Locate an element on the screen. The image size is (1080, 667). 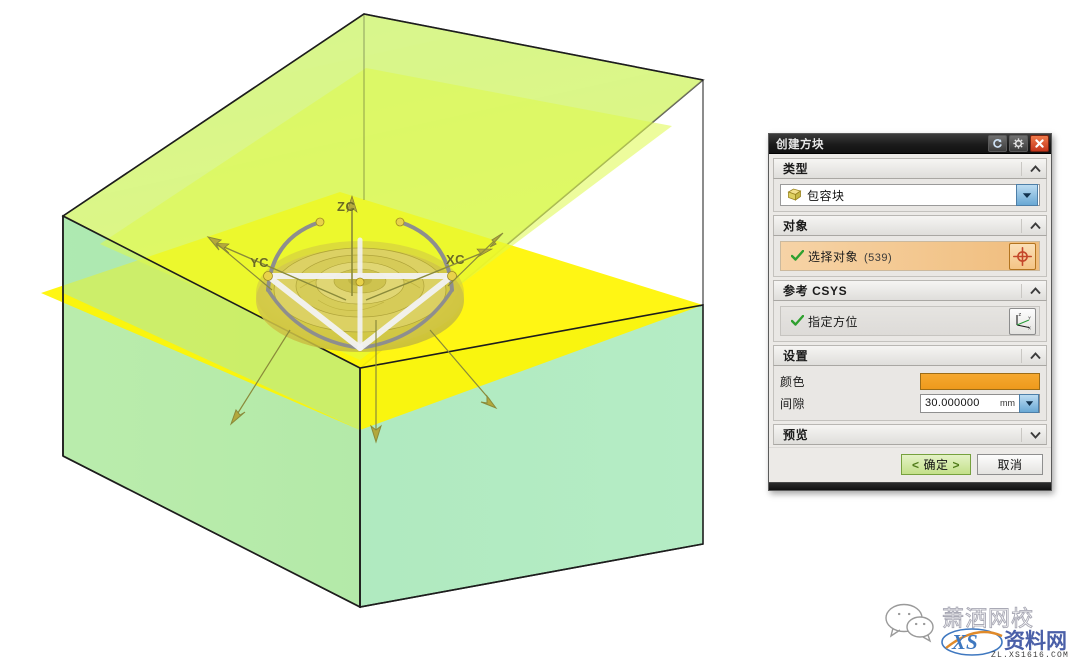
section-panel-reference-csys: 指定方位 Z Y X is located at coordinates (910, 321).